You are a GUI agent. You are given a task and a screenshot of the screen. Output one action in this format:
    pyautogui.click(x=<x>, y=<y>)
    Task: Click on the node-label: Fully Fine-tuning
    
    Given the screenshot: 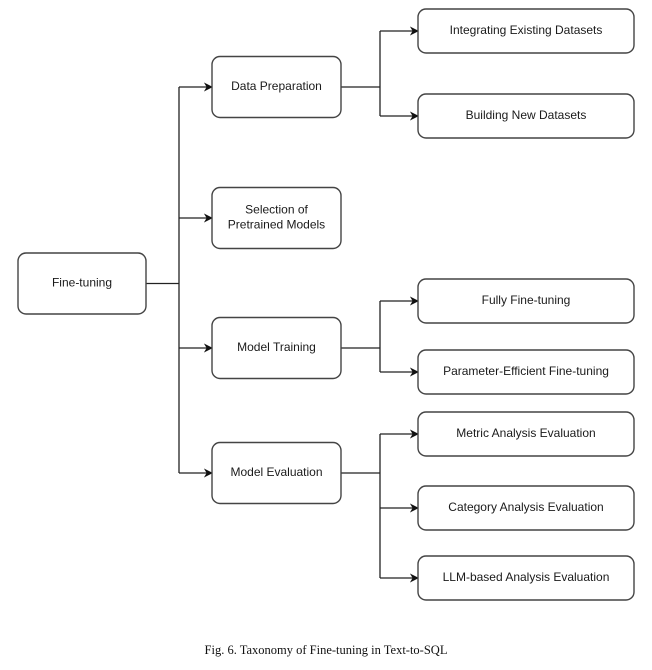 What is the action you would take?
    pyautogui.click(x=526, y=300)
    